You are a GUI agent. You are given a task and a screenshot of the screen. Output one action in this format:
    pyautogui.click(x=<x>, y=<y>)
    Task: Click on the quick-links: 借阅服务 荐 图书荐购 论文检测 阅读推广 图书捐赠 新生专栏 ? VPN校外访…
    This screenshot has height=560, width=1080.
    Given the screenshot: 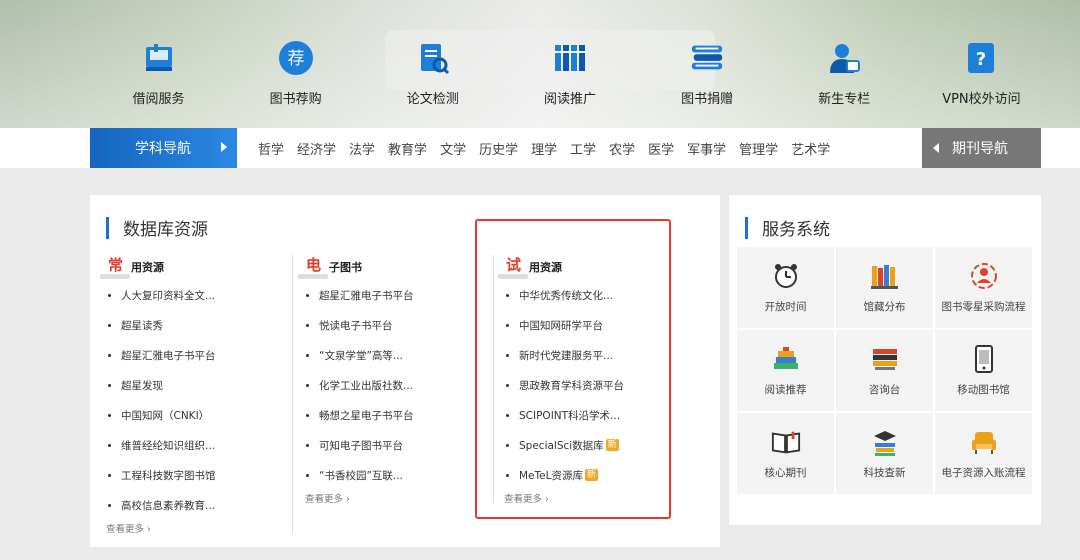 What is the action you would take?
    pyautogui.click(x=570, y=80)
    